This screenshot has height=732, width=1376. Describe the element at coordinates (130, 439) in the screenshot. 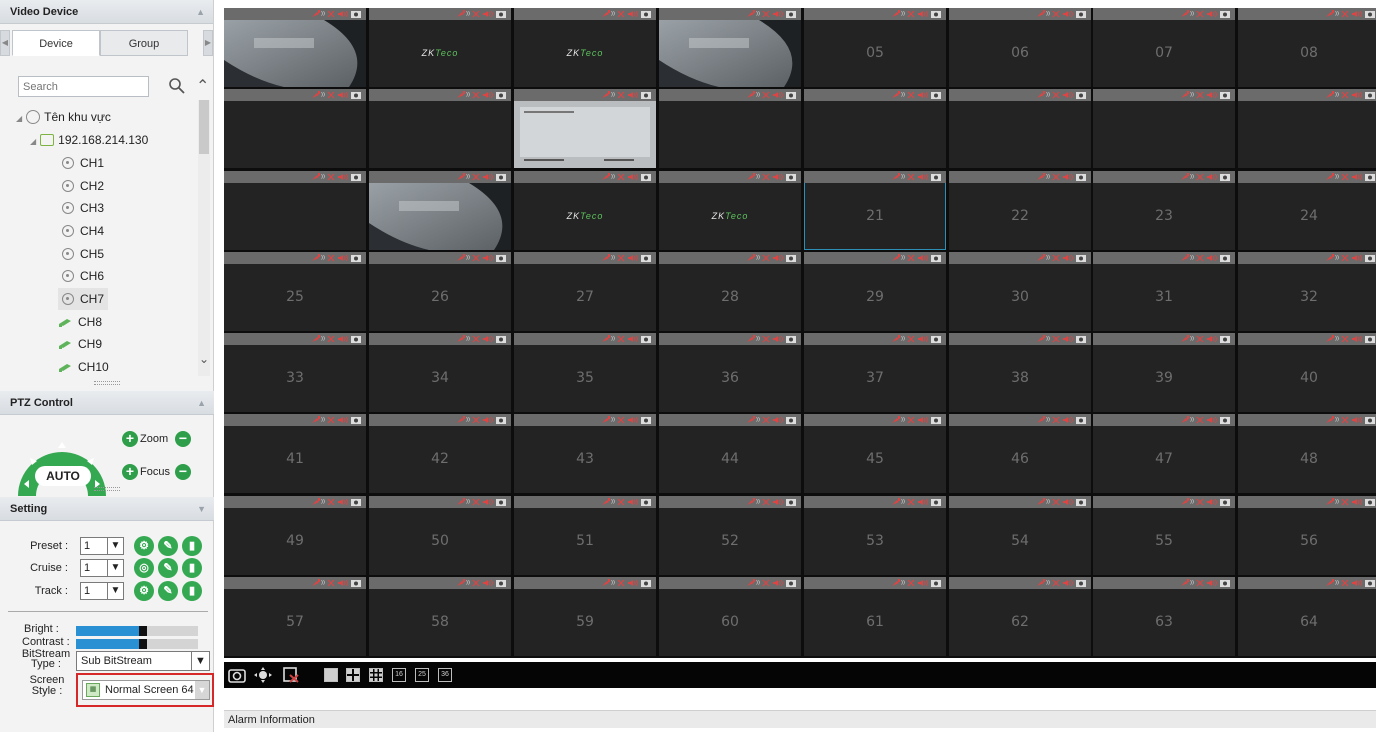

I see `zoom-in-icon: +` at that location.